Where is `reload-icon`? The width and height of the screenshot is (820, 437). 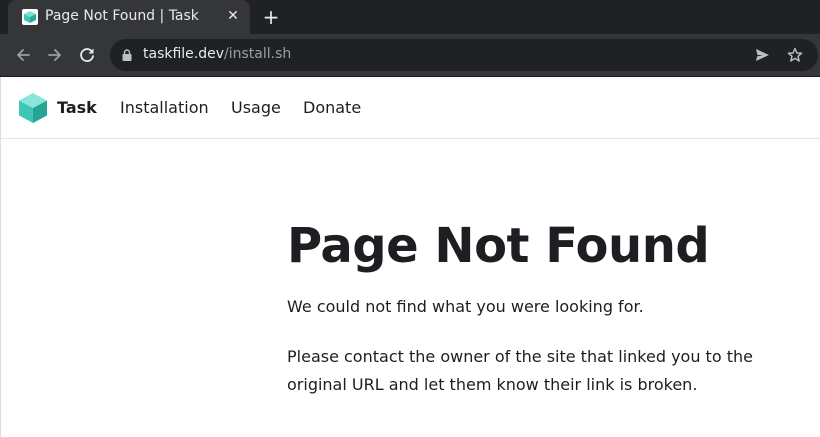 reload-icon is located at coordinates (87, 55).